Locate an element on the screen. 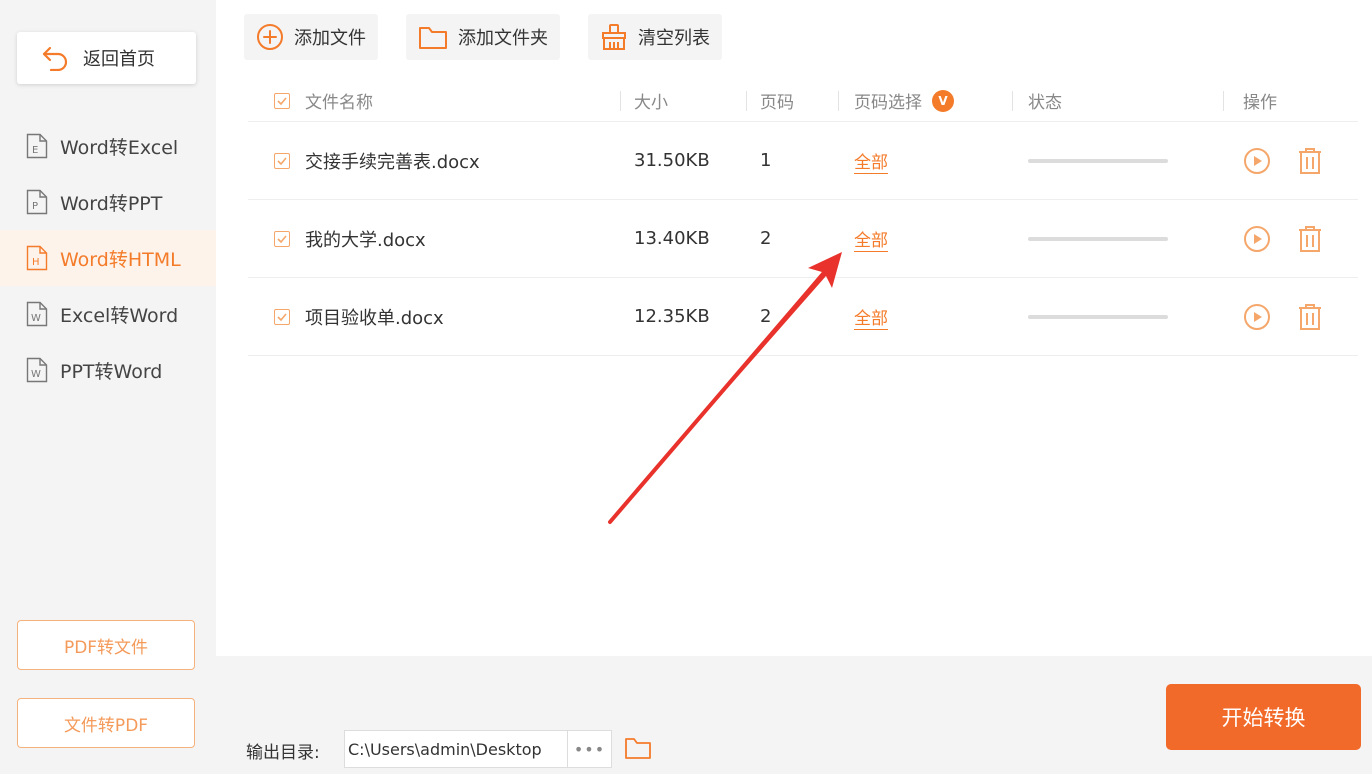 The image size is (1372, 774). nav-item-word-to-excel: E Word转Excel is located at coordinates (108, 146).